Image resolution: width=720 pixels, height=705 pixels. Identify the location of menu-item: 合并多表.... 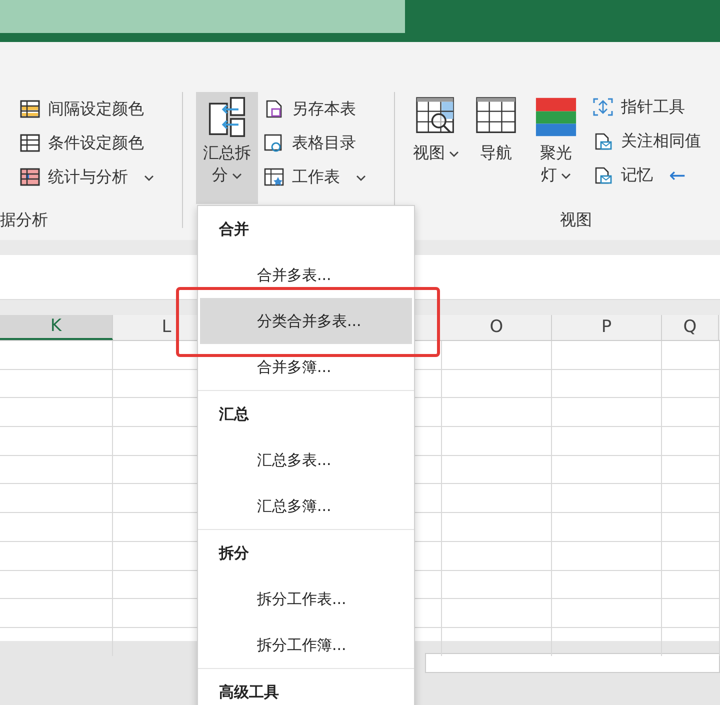
(306, 275).